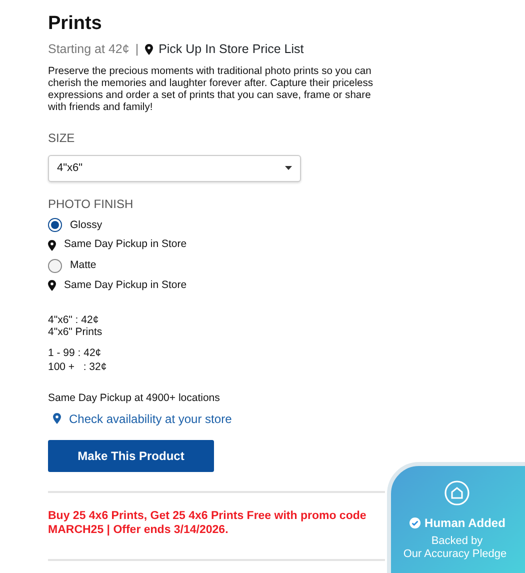 The height and width of the screenshot is (573, 525). Describe the element at coordinates (174, 168) in the screenshot. I see `size-select: 4"x6"` at that location.